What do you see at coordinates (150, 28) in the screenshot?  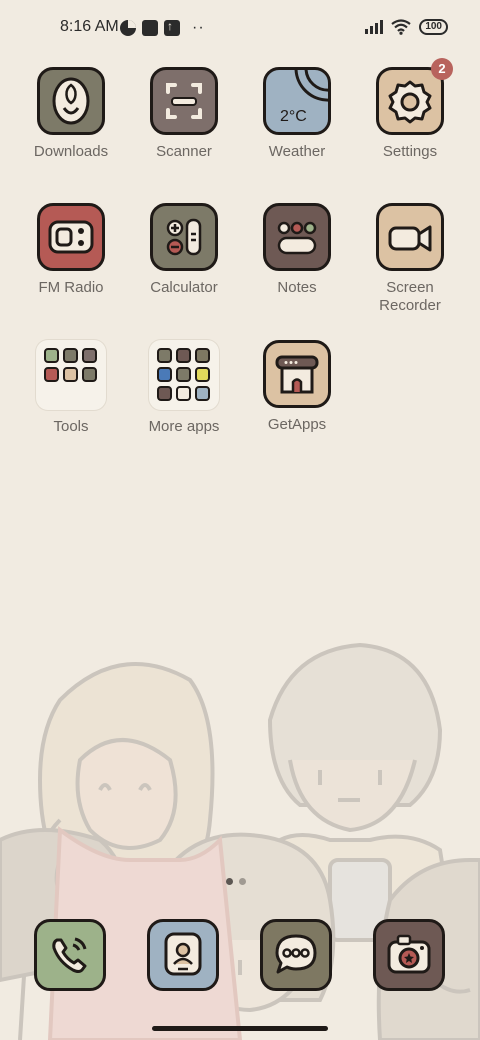 I see `square-notification-icon` at bounding box center [150, 28].